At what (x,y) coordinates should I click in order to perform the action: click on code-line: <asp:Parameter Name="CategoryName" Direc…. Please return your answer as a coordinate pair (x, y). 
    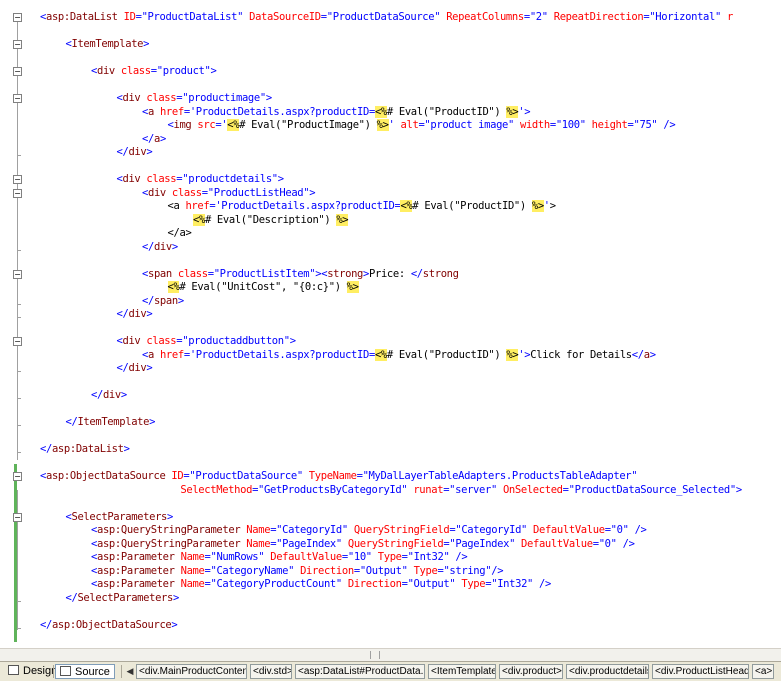
    Looking at the image, I should click on (297, 571).